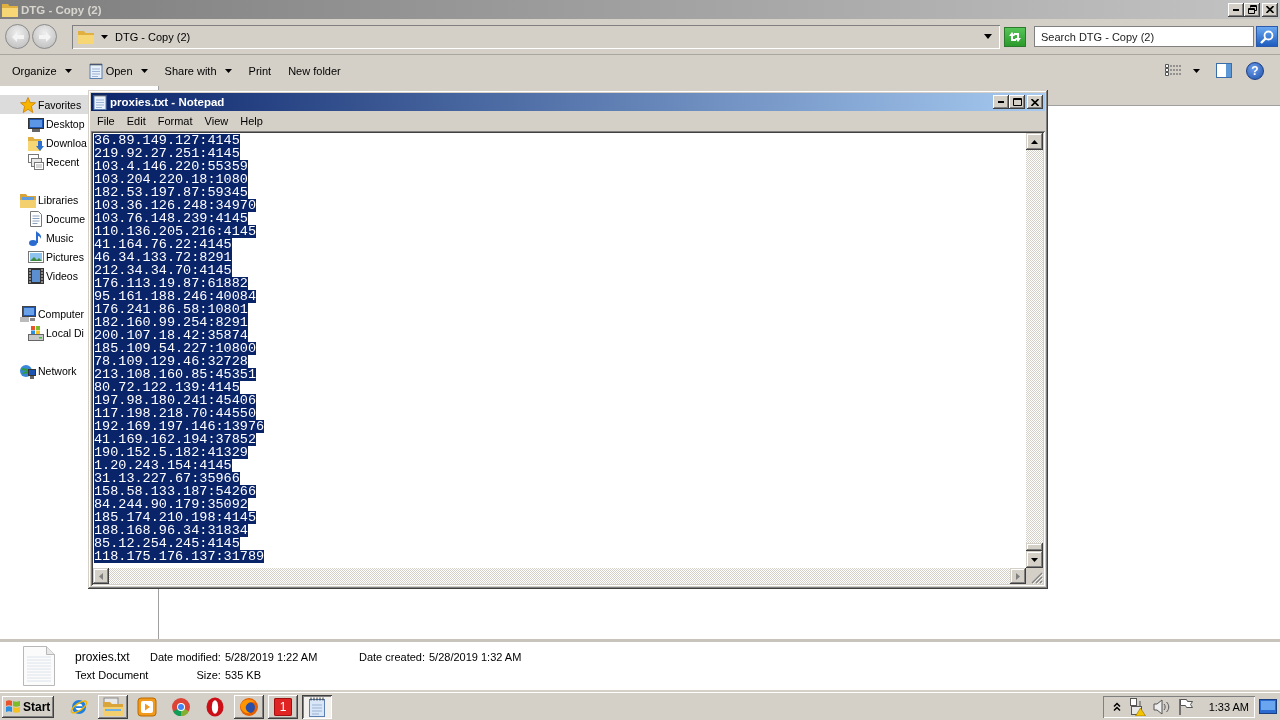 The height and width of the screenshot is (720, 1280). What do you see at coordinates (28, 706) in the screenshot?
I see `start-button: Start` at bounding box center [28, 706].